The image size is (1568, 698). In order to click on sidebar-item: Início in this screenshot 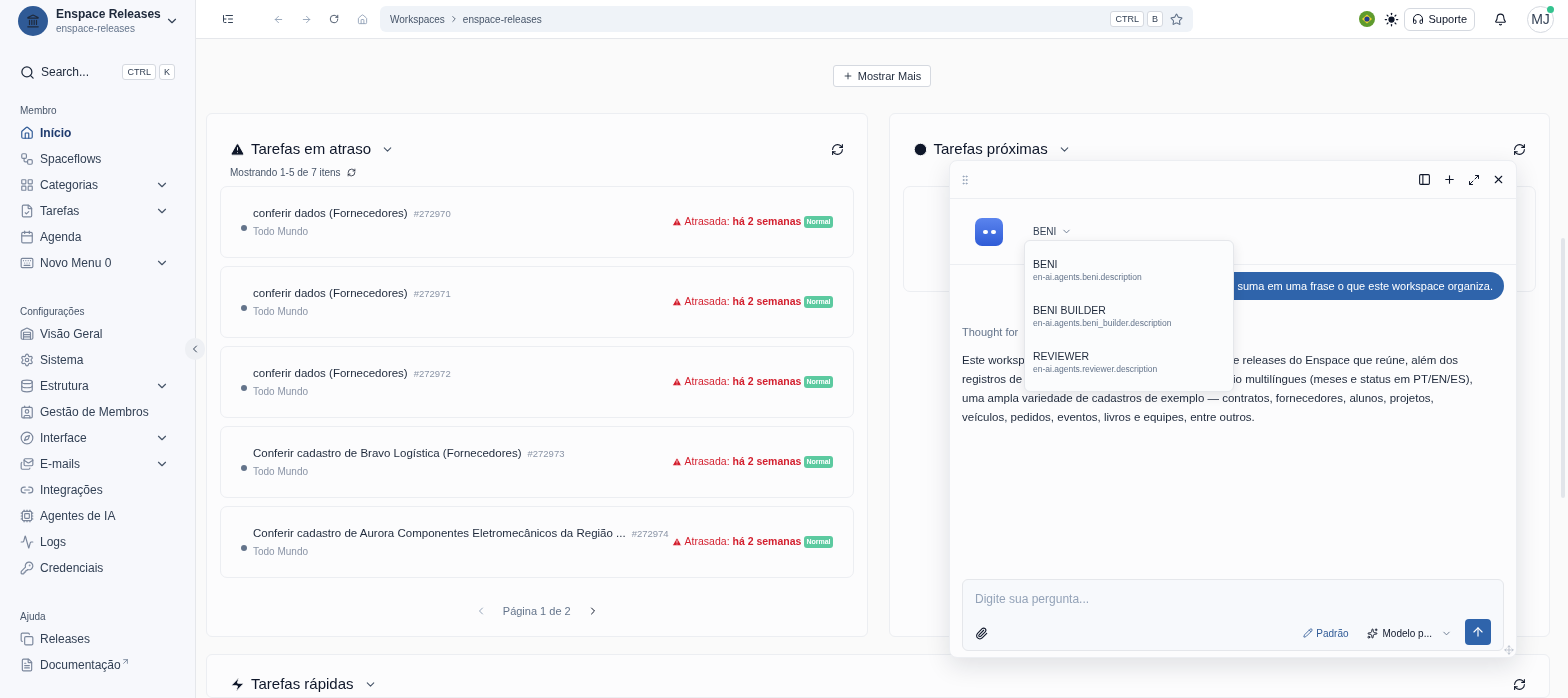, I will do `click(97, 133)`.